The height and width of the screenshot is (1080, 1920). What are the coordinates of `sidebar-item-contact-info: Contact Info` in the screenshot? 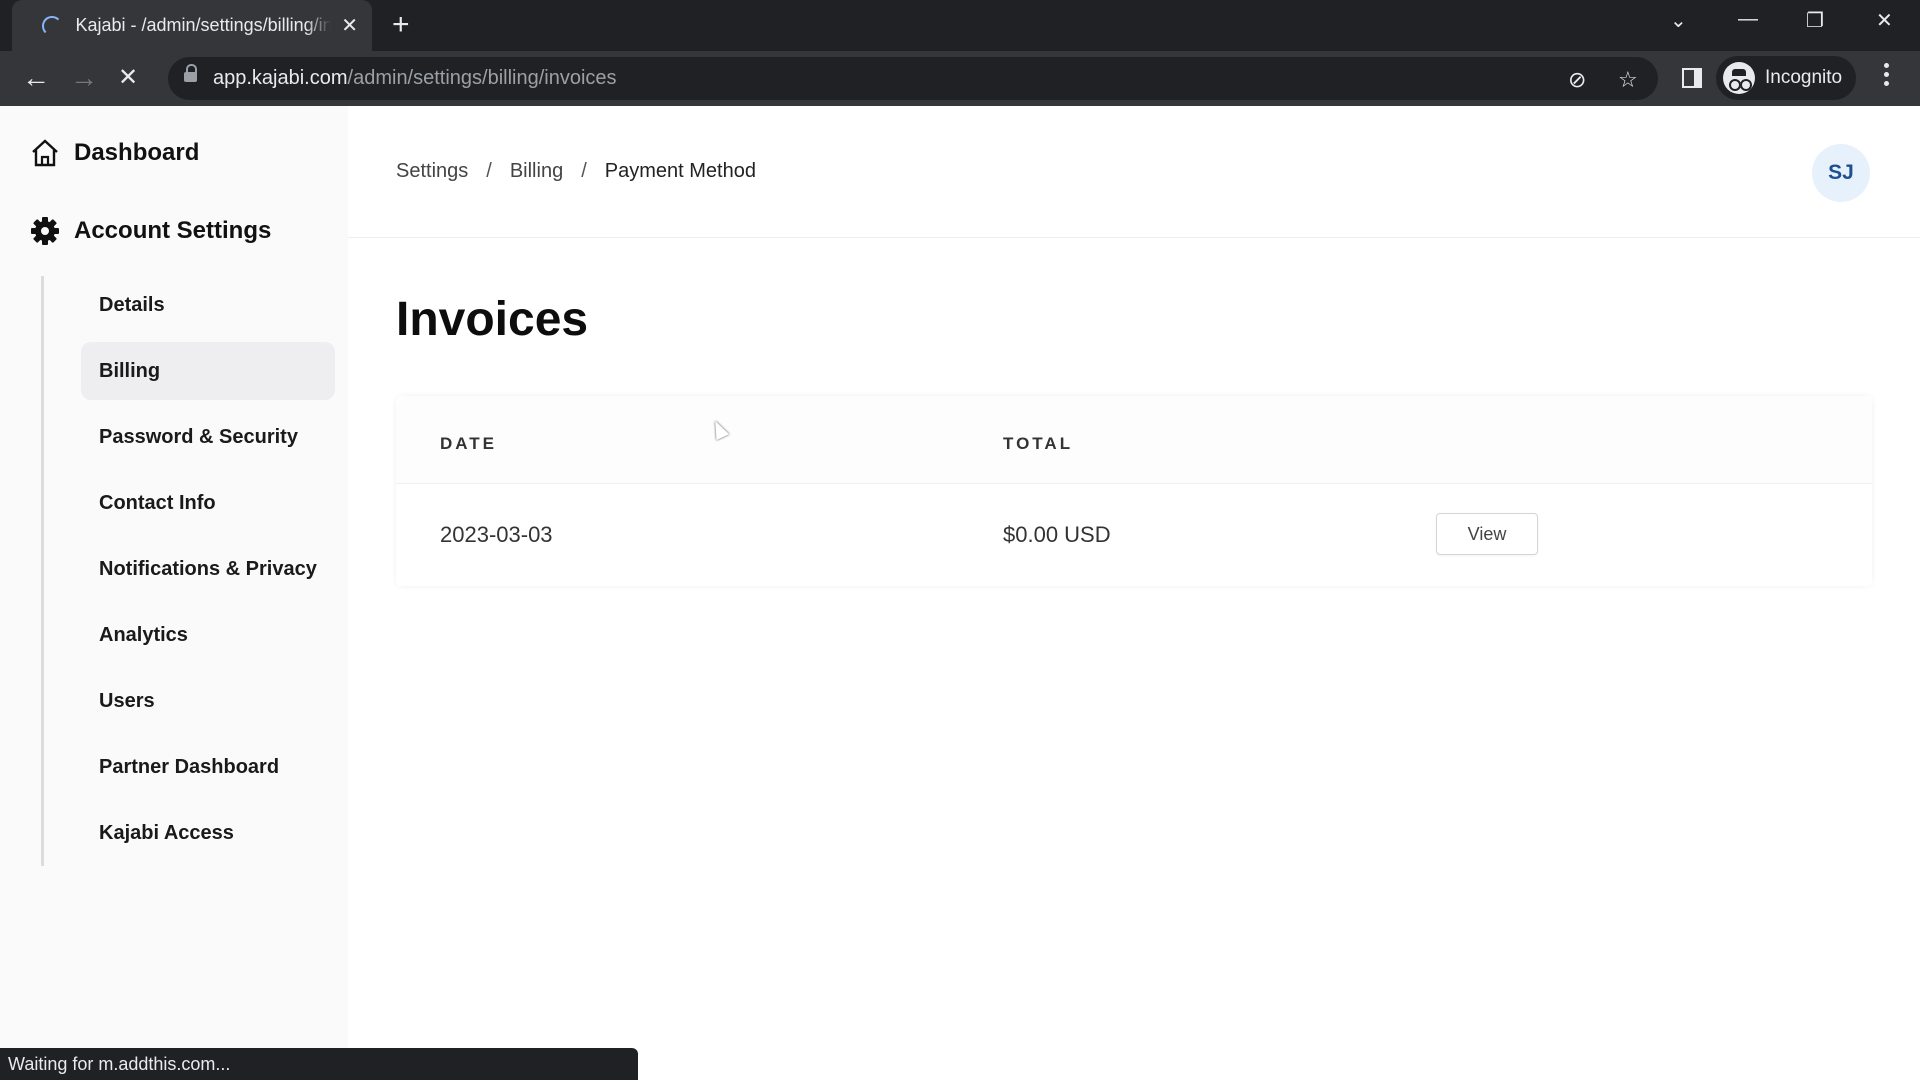 It's located at (208, 503).